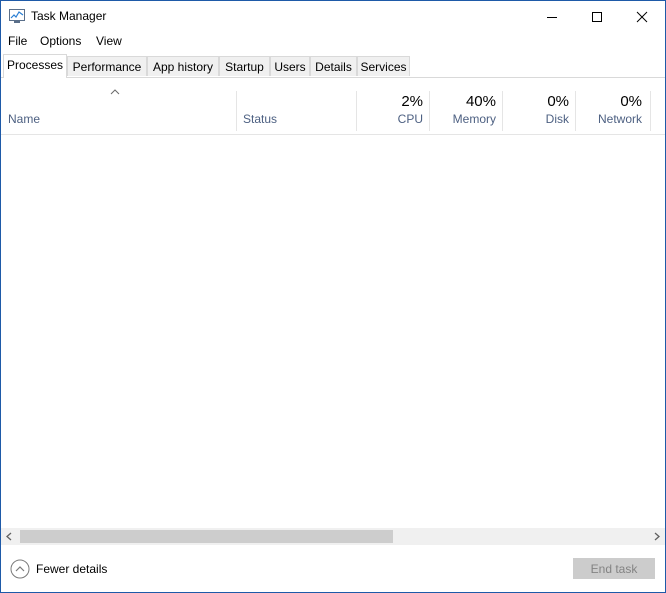 The width and height of the screenshot is (666, 593). Describe the element at coordinates (557, 119) in the screenshot. I see `column-disk-label: Disk` at that location.